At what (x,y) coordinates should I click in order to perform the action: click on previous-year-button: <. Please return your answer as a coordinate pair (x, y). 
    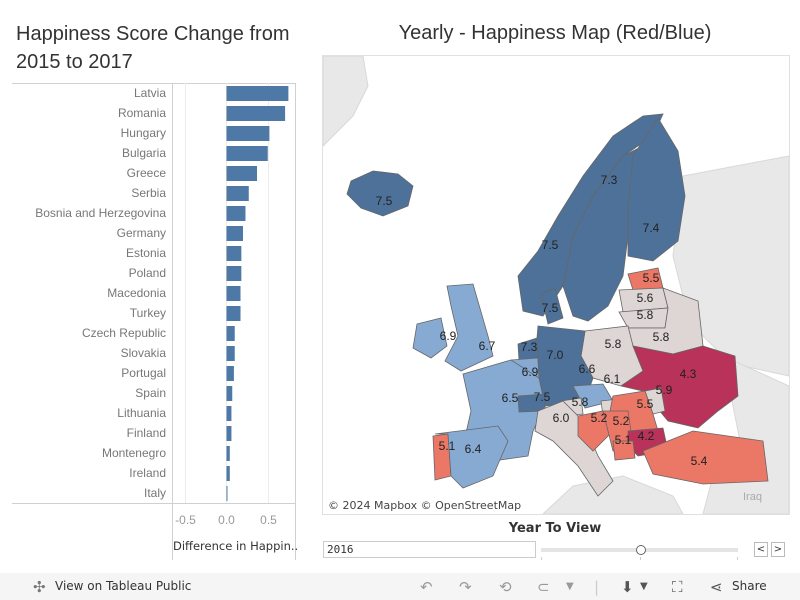
    Looking at the image, I should click on (761, 549).